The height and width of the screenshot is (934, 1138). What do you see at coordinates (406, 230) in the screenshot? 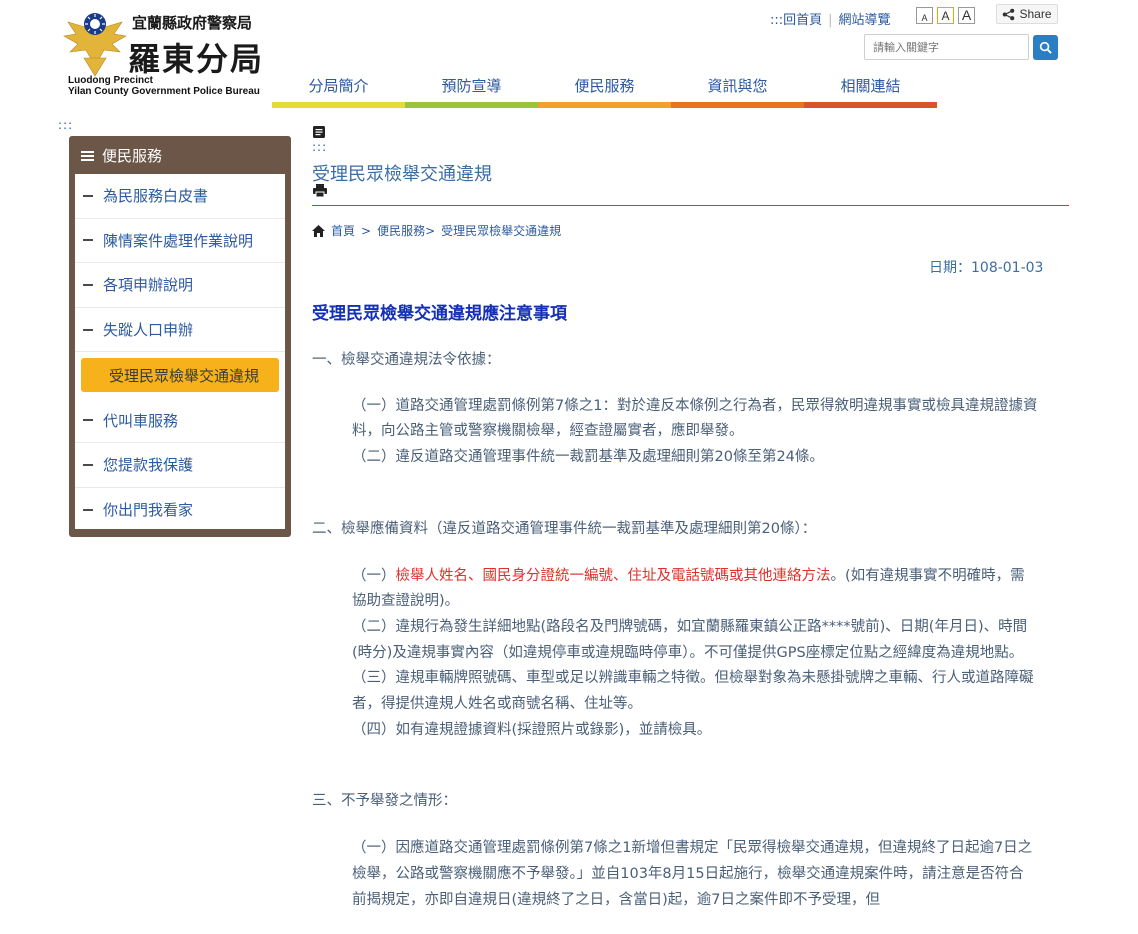
I see `breadcrumb-services: 便民服務>` at bounding box center [406, 230].